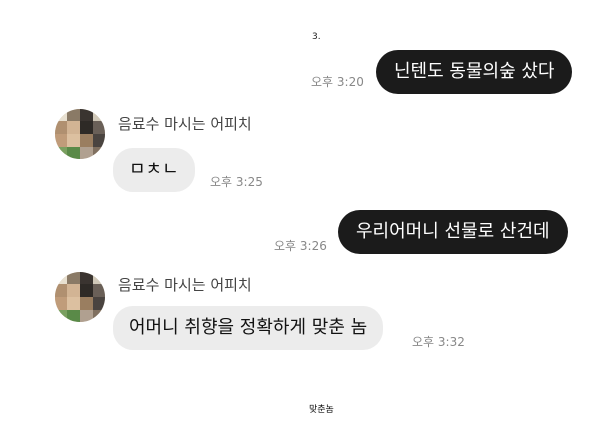  I want to click on section-number: 3., so click(316, 37).